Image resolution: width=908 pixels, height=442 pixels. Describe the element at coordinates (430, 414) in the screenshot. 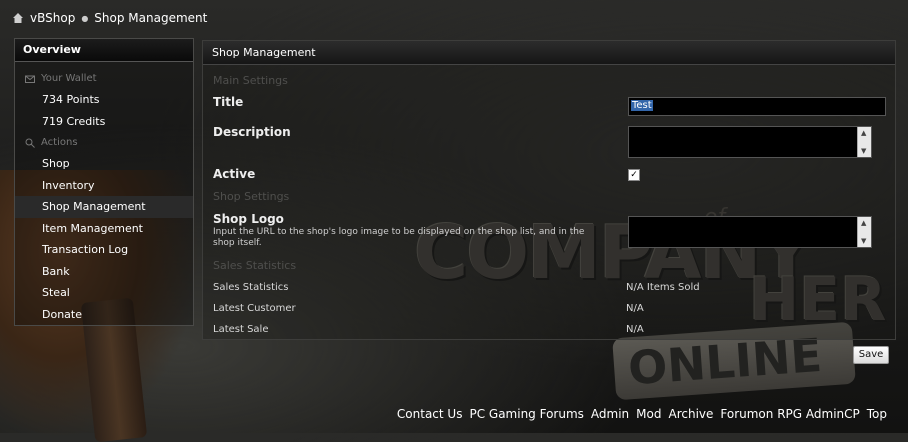

I see `footer-link-contact-us: Contact Us` at that location.